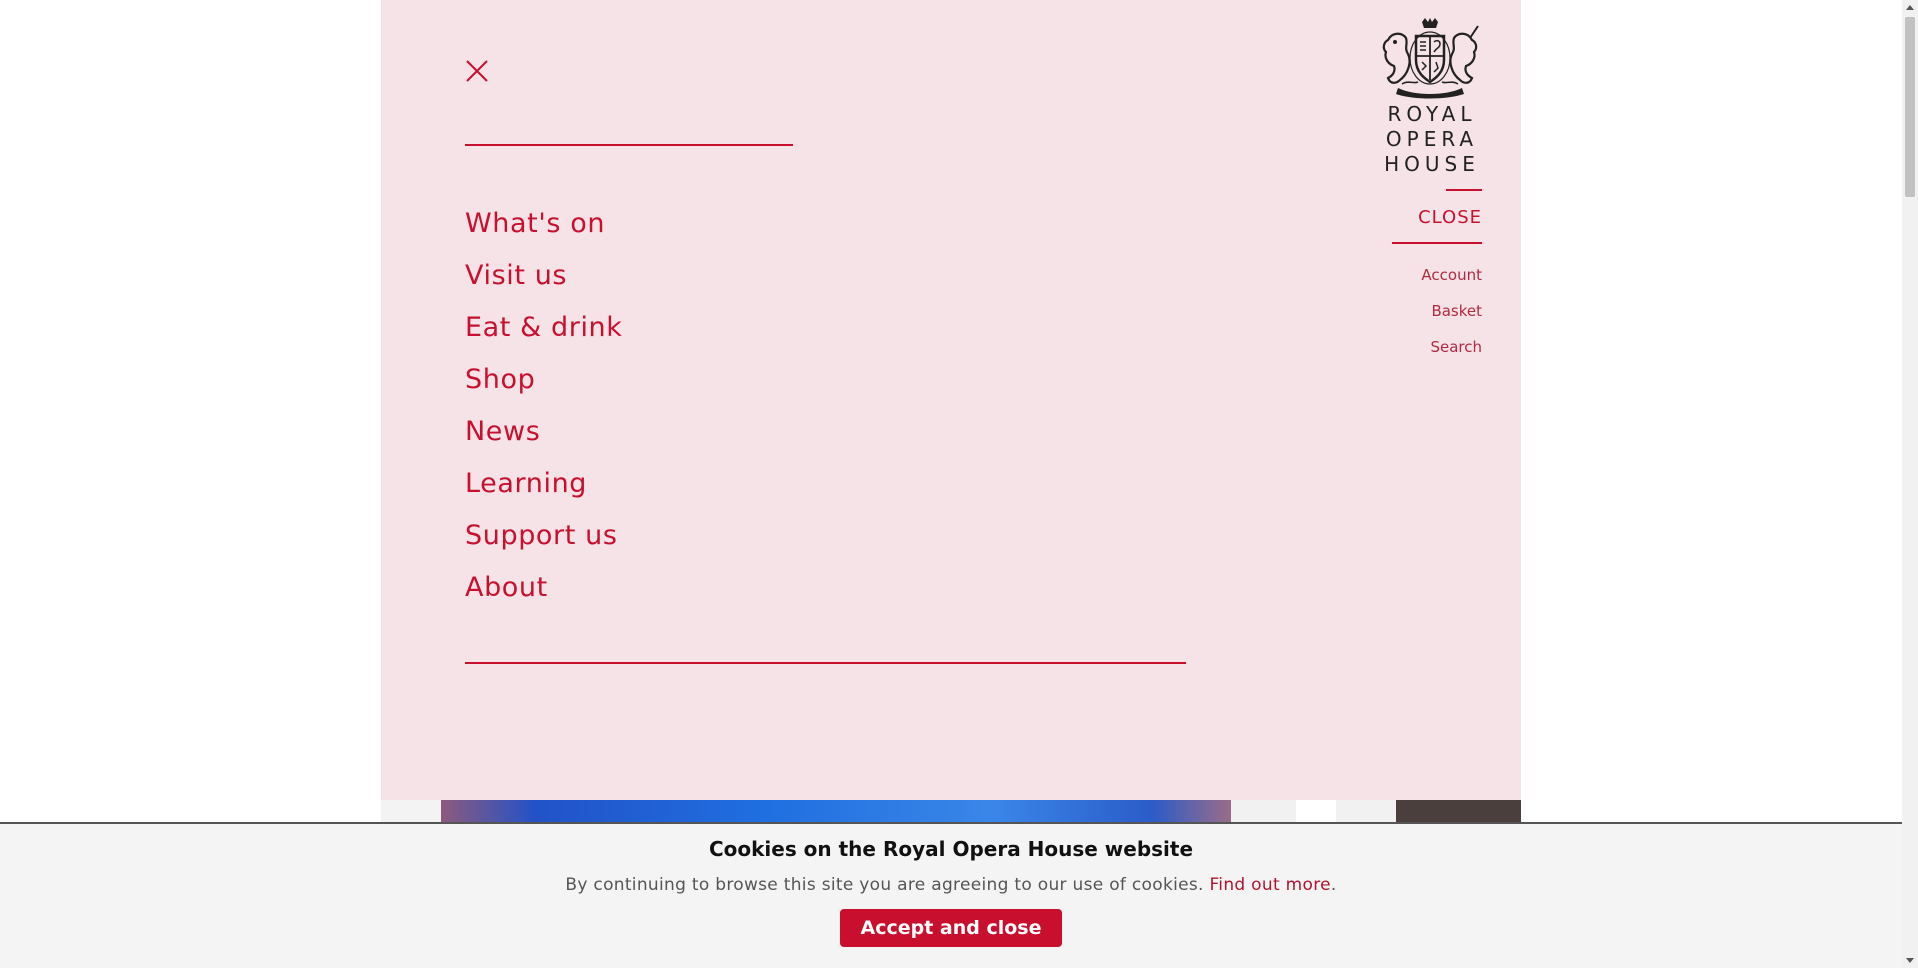 The image size is (1918, 968). I want to click on cookie-period: ., so click(1333, 885).